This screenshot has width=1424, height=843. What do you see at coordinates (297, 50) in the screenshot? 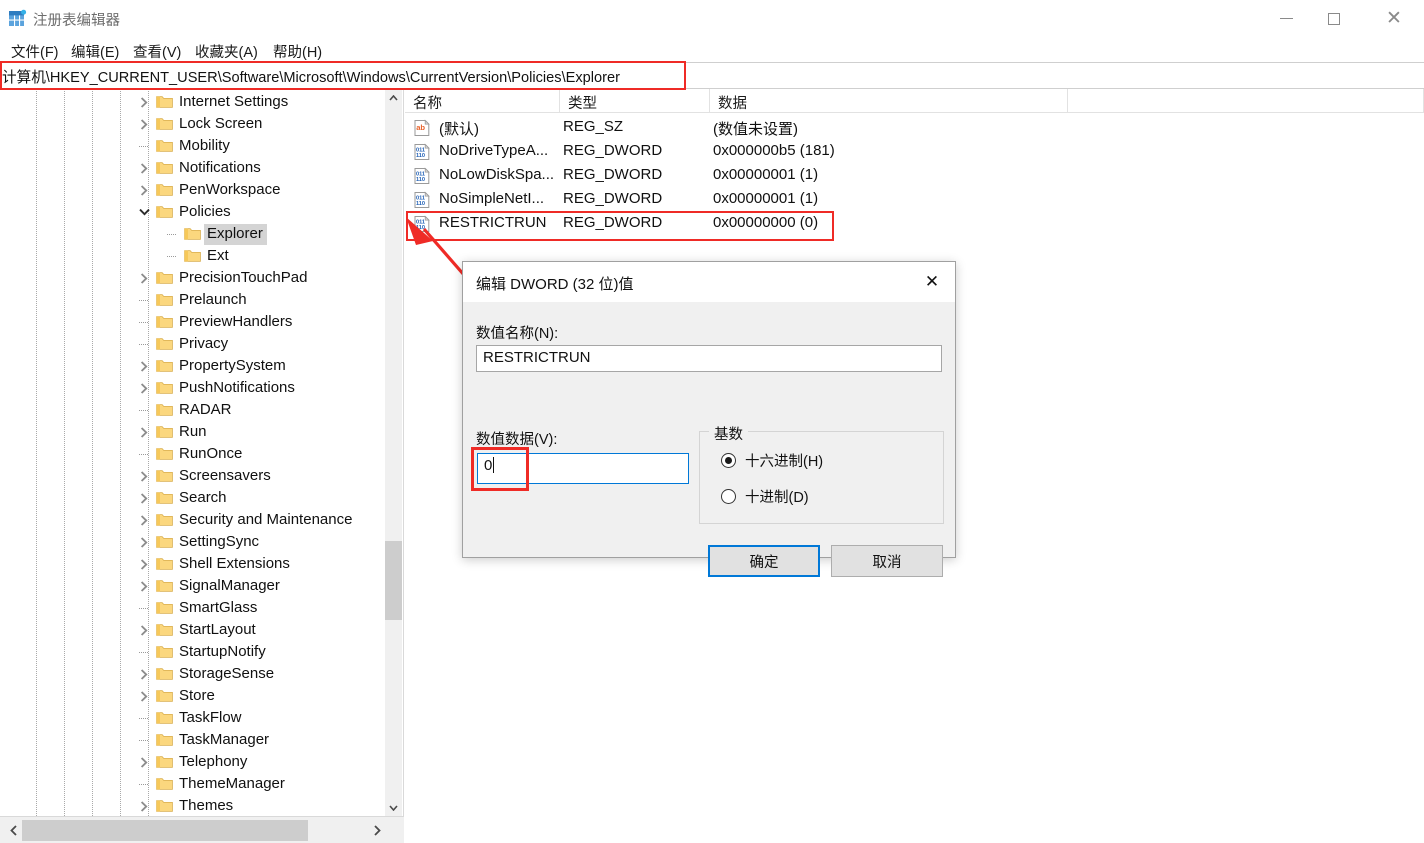
I see `menu-item-4: 帮助(H)` at bounding box center [297, 50].